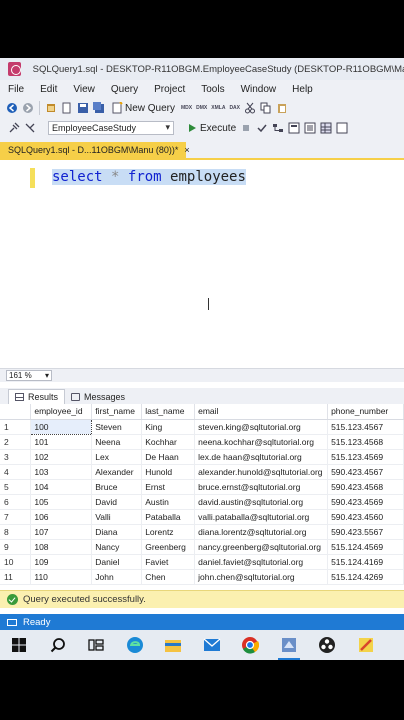 This screenshot has width=404, height=720. What do you see at coordinates (366, 645) in the screenshot?
I see `taskbar-paint` at bounding box center [366, 645].